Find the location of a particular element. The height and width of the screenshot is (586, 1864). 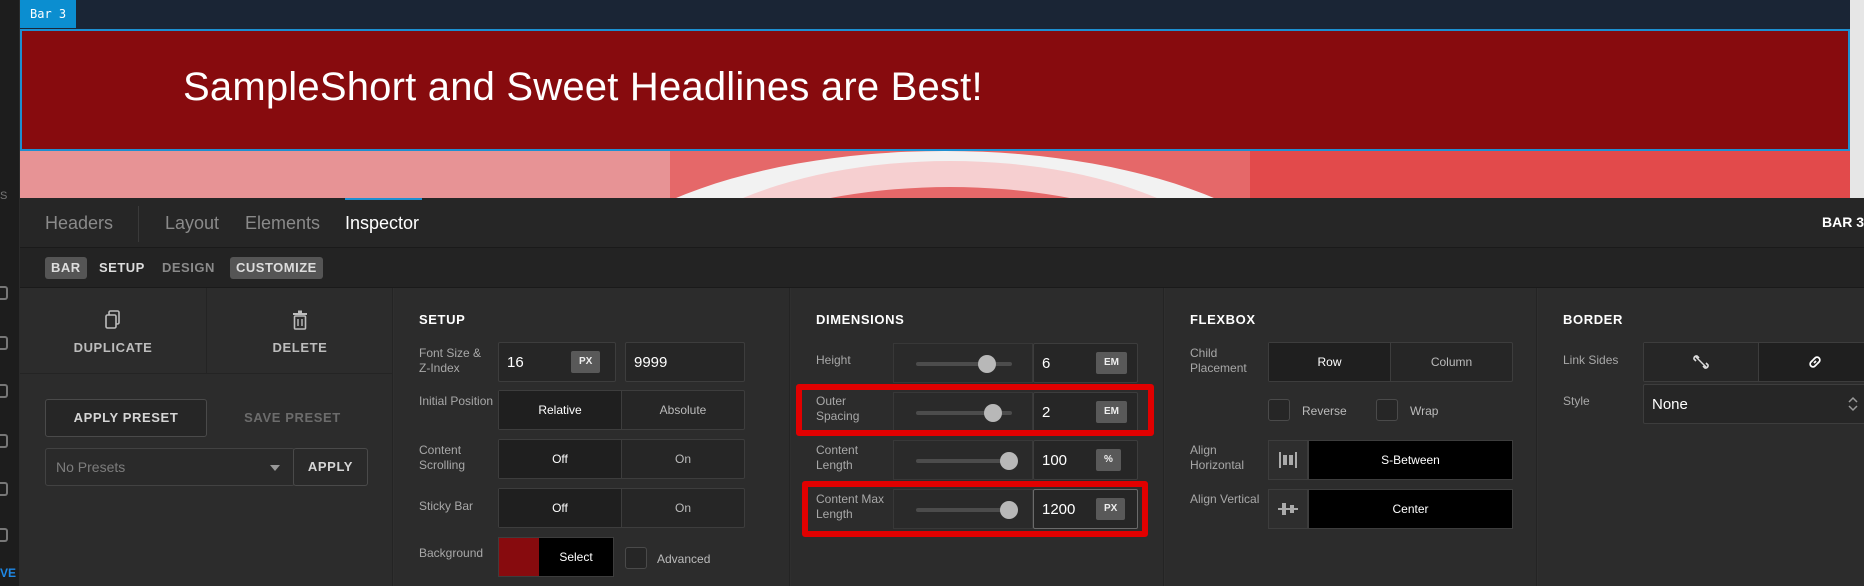

position-relative-option: Relative is located at coordinates (560, 410).